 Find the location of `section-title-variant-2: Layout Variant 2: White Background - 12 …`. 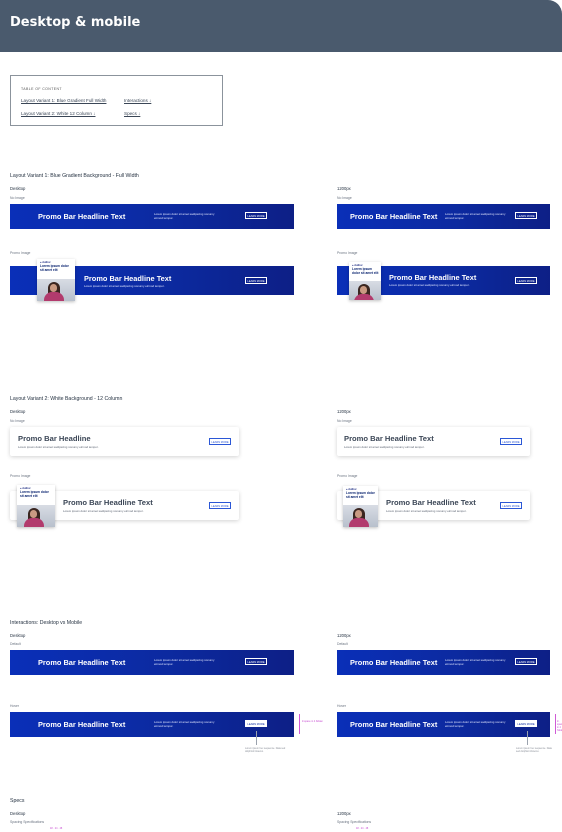

section-title-variant-2: Layout Variant 2: White Background - 12 … is located at coordinates (66, 399).